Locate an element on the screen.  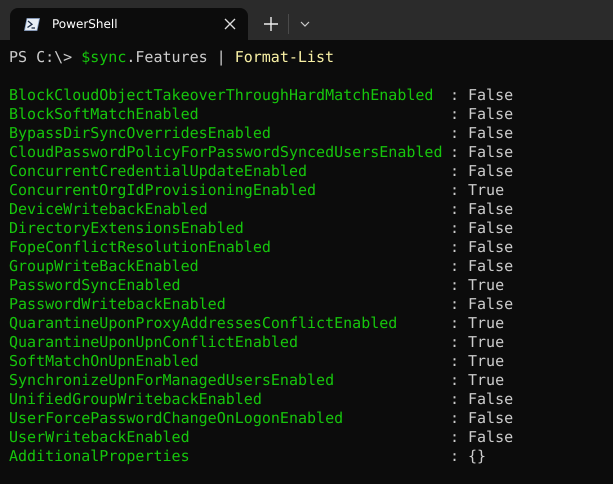
close-icon is located at coordinates (230, 24).